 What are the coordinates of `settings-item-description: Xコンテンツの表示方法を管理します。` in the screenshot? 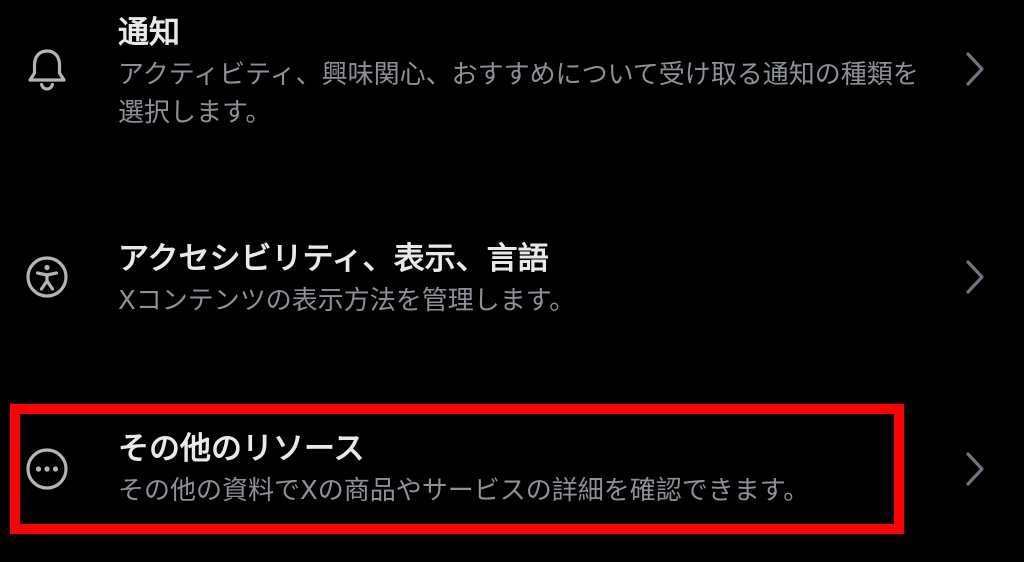 It's located at (347, 301).